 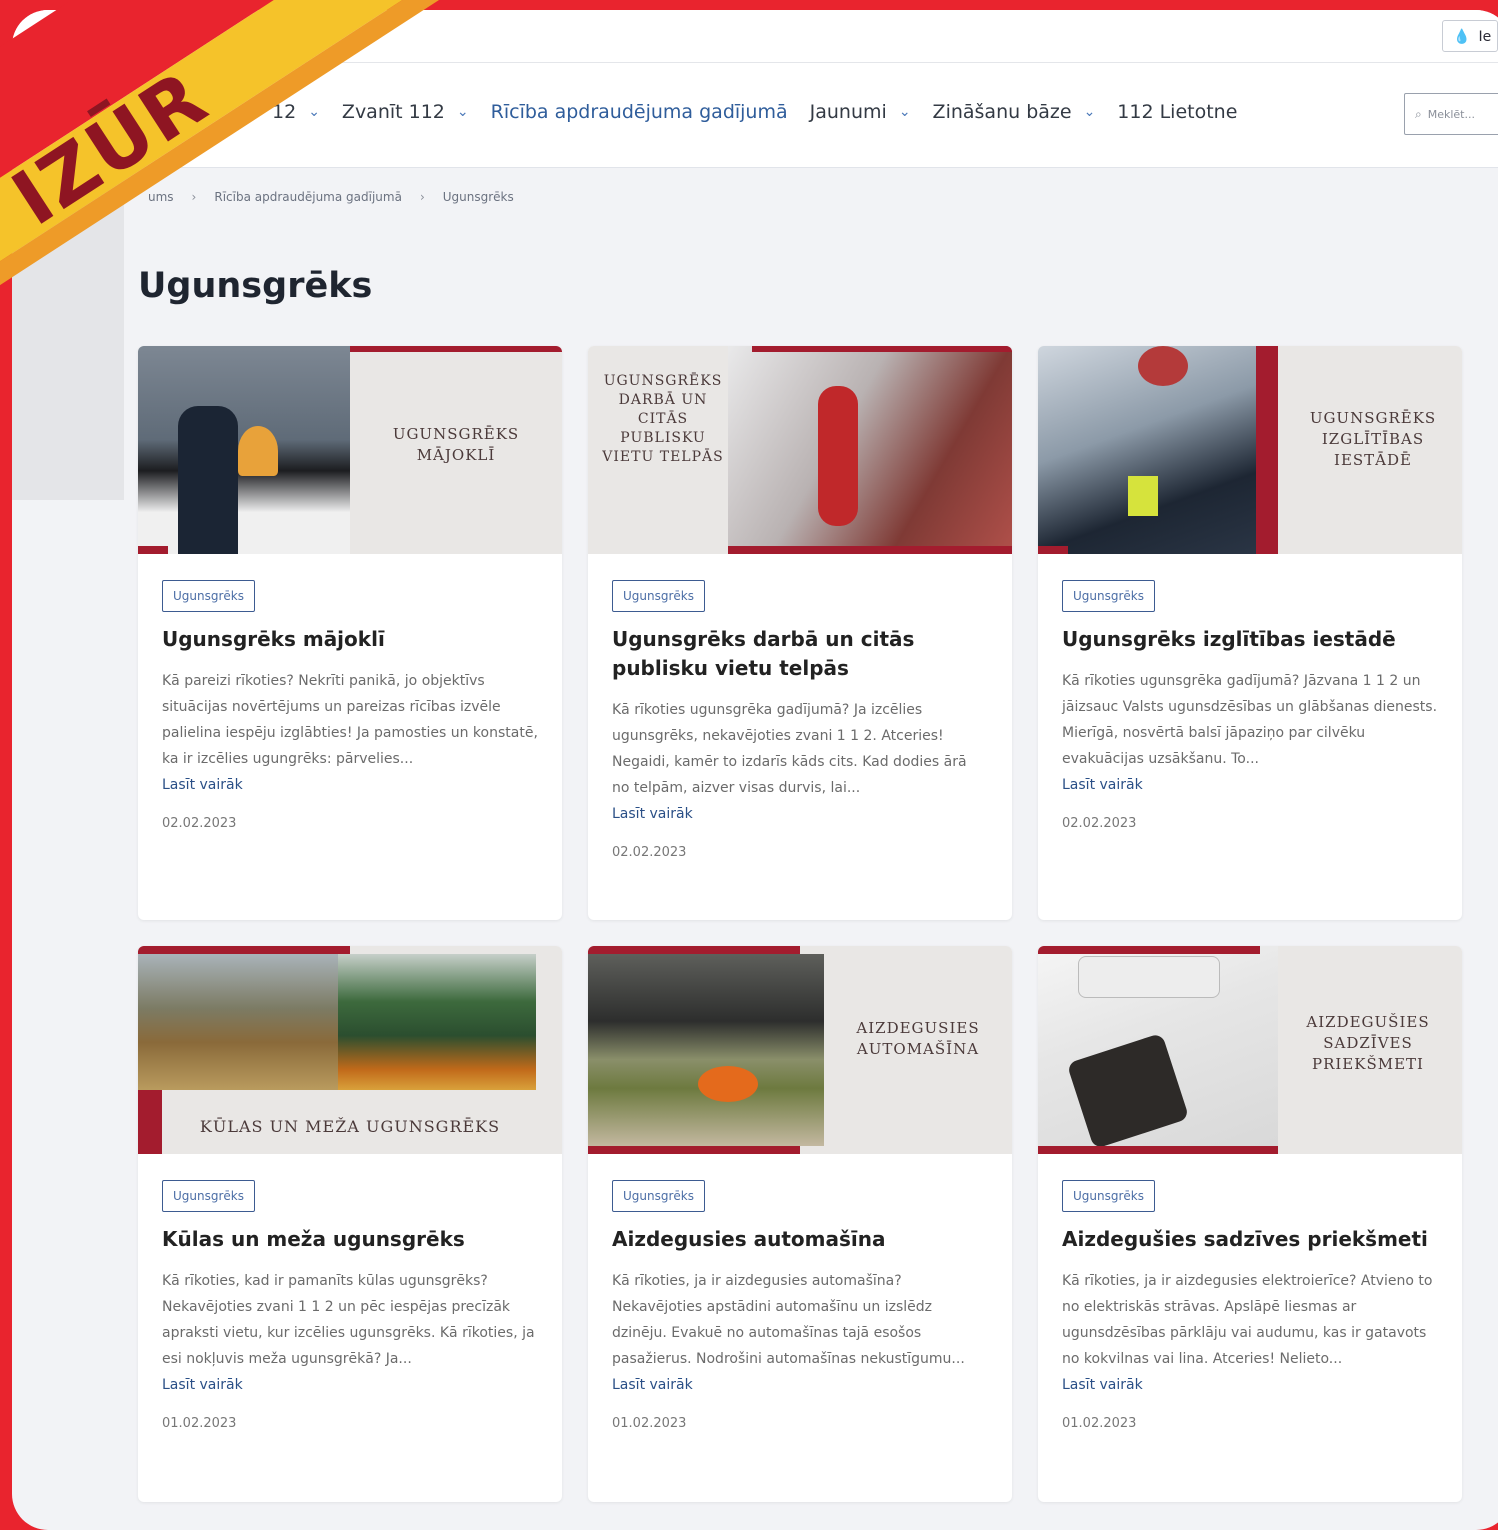 I want to click on nav-item-label: Zvanīt 112, so click(x=393, y=112).